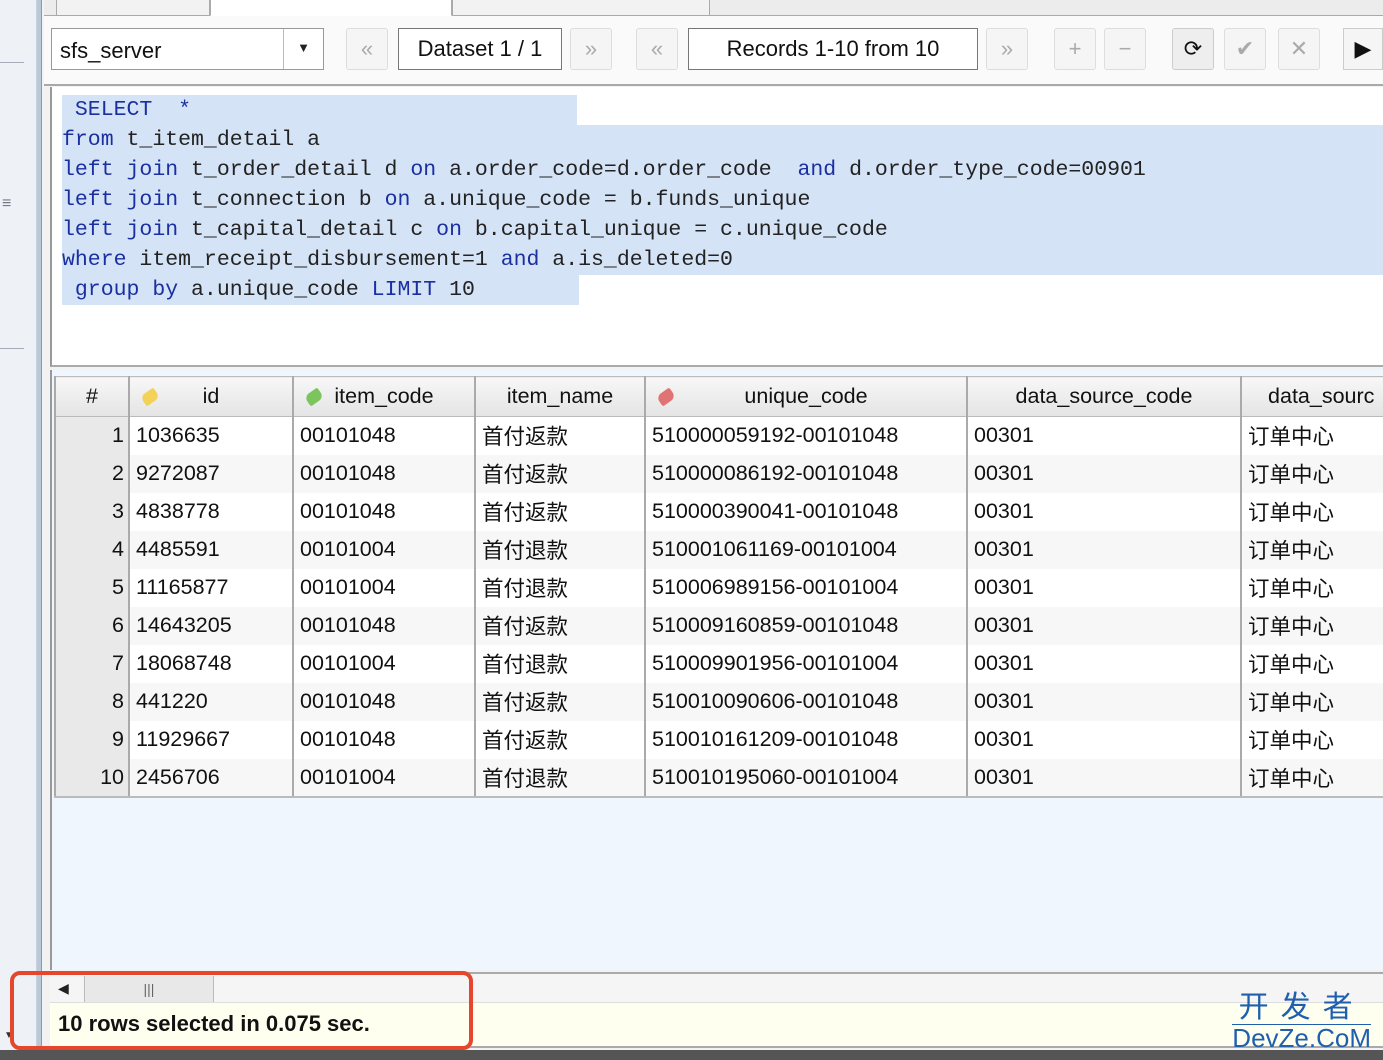 This screenshot has height=1060, width=1383. I want to click on table-cell: 4838778, so click(210, 511).